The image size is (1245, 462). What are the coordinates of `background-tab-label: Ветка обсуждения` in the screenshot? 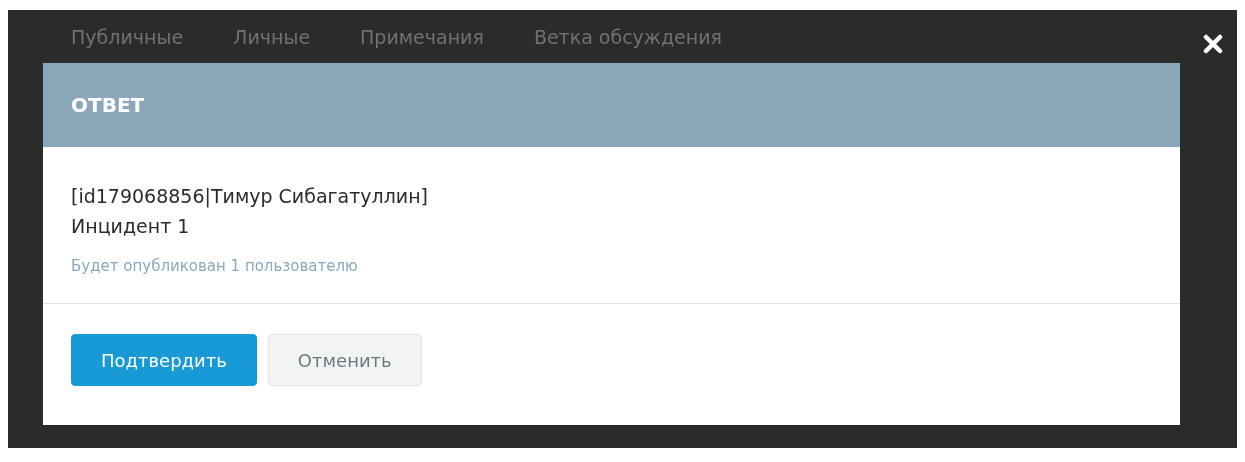 It's located at (627, 36).